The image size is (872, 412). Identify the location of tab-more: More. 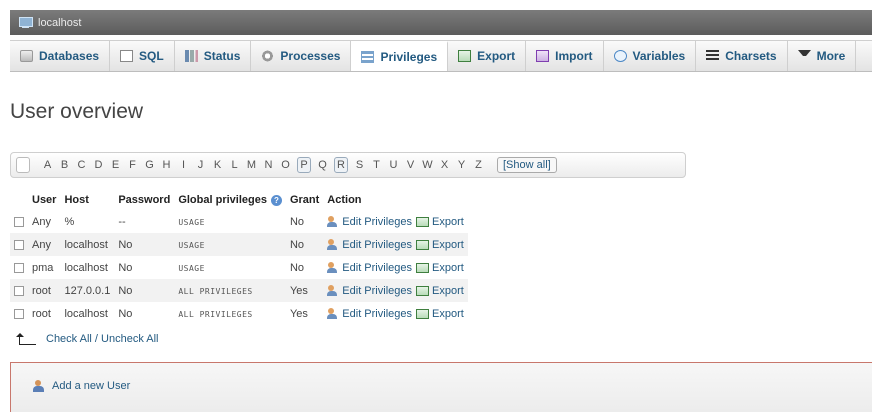
(822, 56).